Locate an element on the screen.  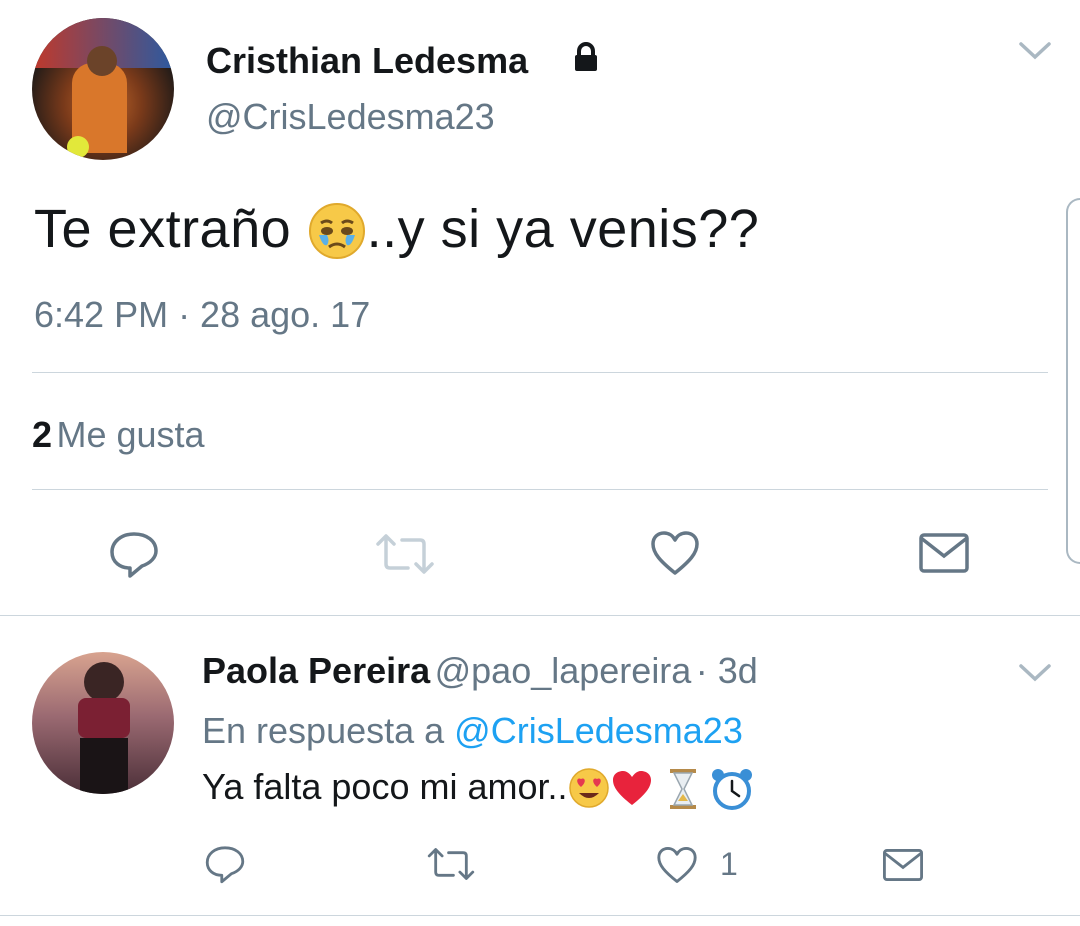
in-reply-to: En respuesta a @CrisLedesma23 is located at coordinates (472, 731).